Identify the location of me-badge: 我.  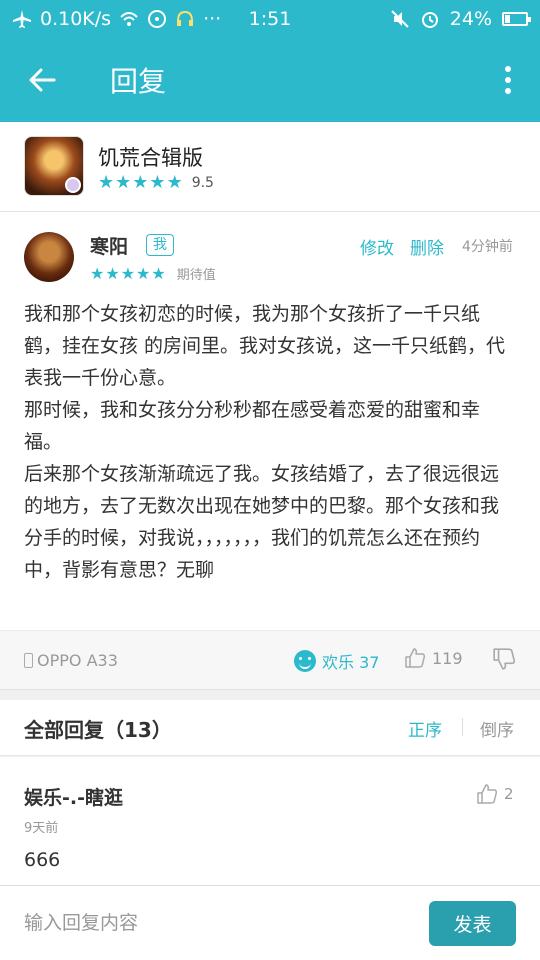
(160, 245).